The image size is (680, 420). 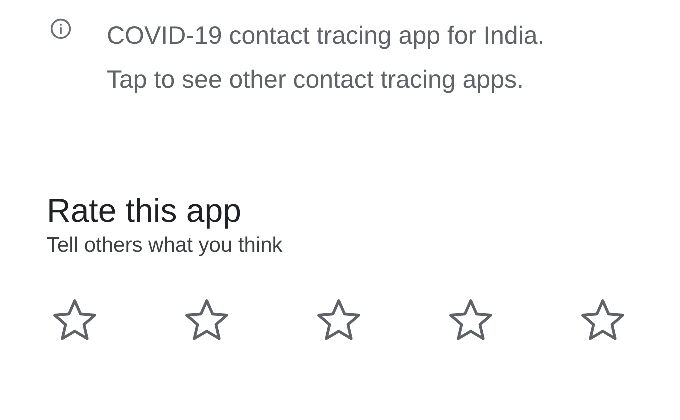 I want to click on info-icon, so click(x=61, y=29).